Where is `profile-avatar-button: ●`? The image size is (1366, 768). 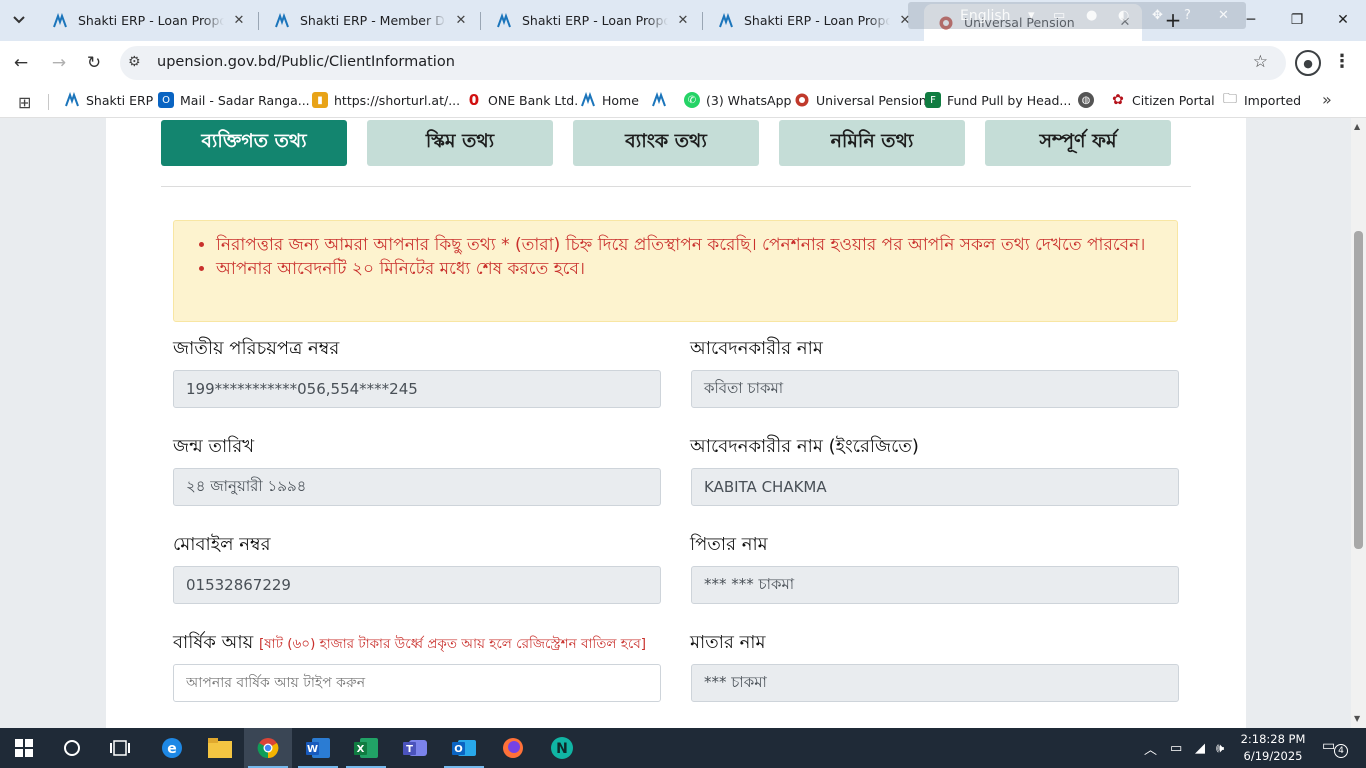 profile-avatar-button: ● is located at coordinates (1308, 63).